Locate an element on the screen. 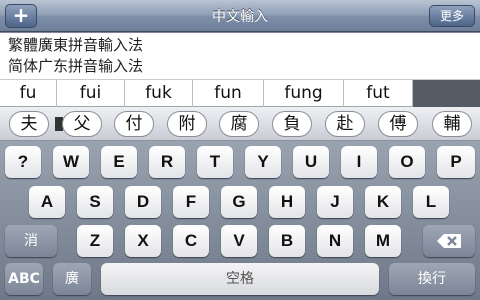 The height and width of the screenshot is (300, 480). key-a: A is located at coordinates (47, 202).